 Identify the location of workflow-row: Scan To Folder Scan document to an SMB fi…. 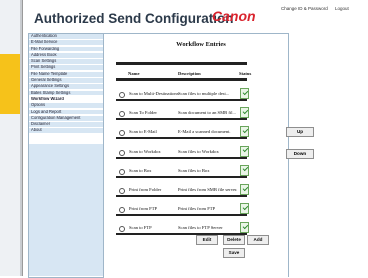
(182, 114).